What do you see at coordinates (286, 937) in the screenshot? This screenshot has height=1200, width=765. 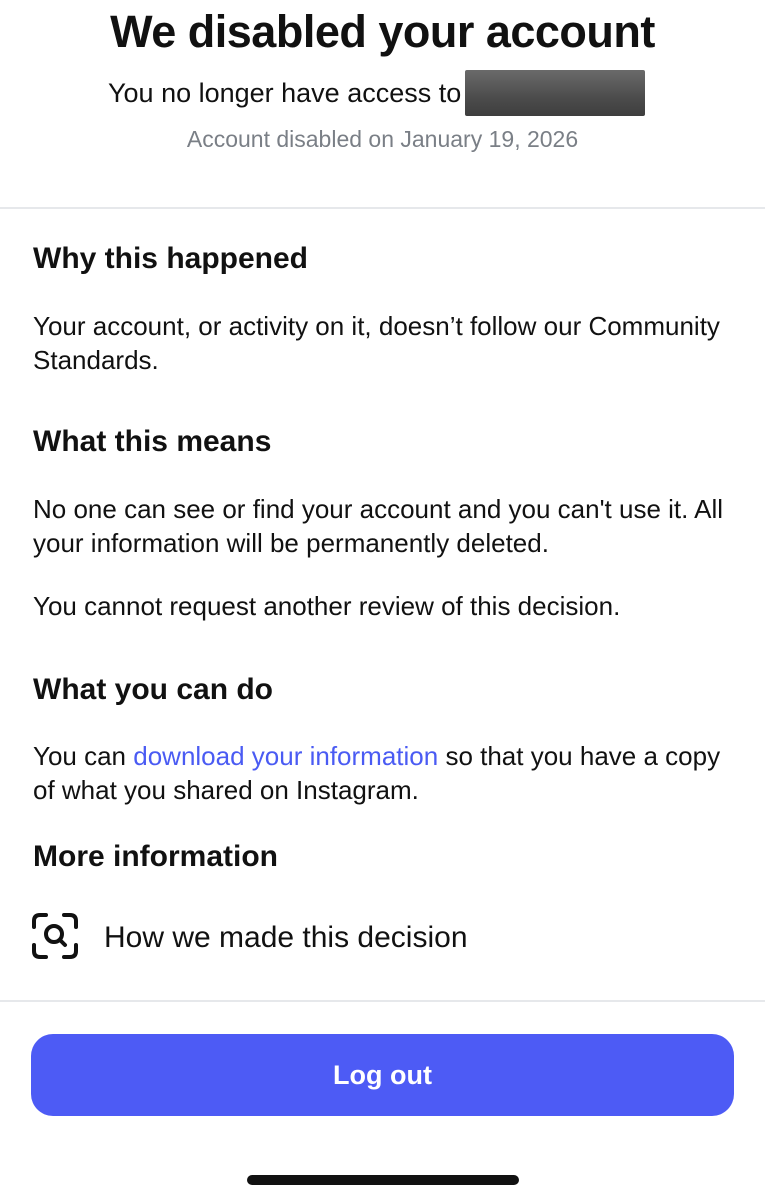 I see `how-we-made-decision-label: How we made this decision` at bounding box center [286, 937].